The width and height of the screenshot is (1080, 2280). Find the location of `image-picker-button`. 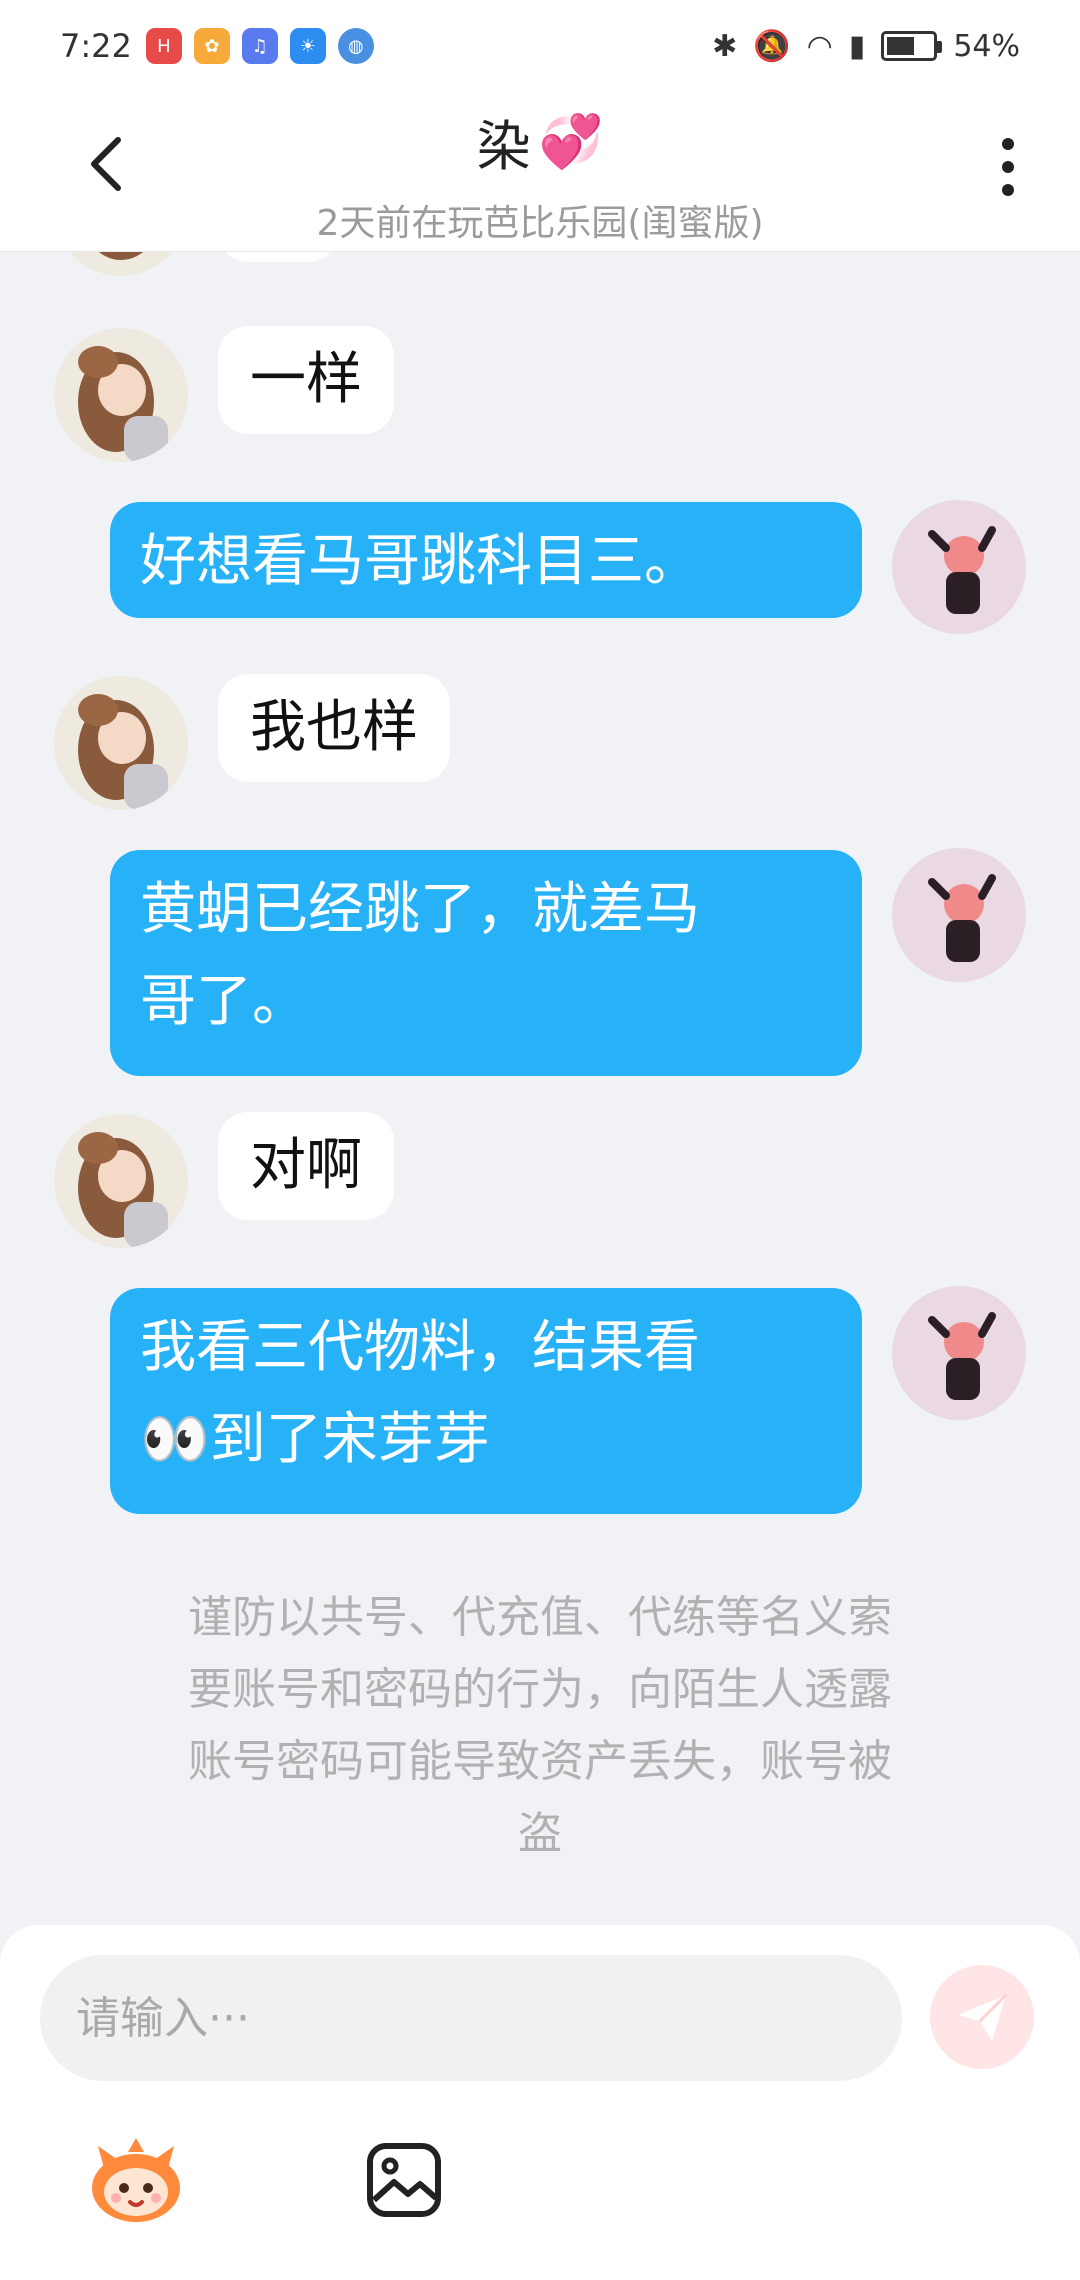

image-picker-button is located at coordinates (404, 2180).